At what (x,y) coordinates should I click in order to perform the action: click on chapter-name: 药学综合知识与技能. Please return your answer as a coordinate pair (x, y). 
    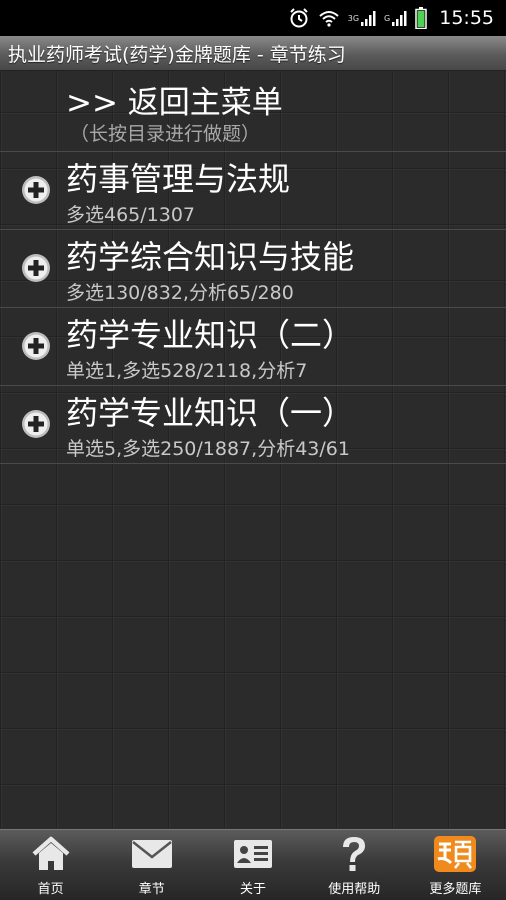
    Looking at the image, I should click on (210, 257).